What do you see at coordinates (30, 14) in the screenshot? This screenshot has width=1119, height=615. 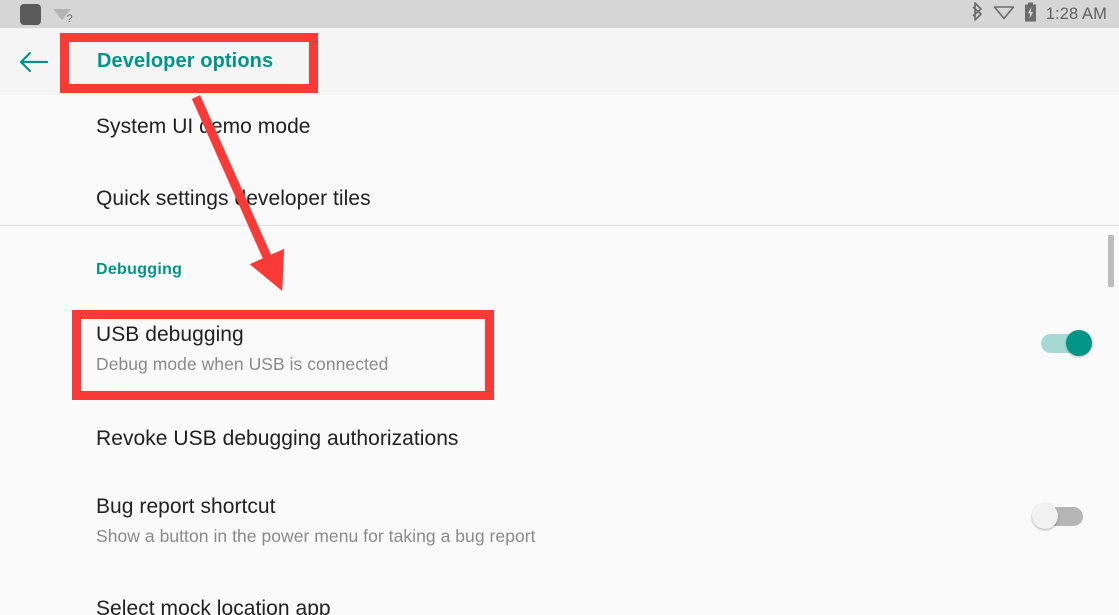 I see `app-notification-icon` at bounding box center [30, 14].